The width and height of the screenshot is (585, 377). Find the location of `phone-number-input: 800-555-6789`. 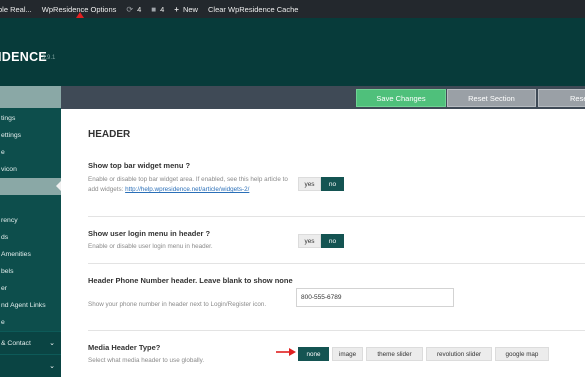

phone-number-input: 800-555-6789 is located at coordinates (375, 297).